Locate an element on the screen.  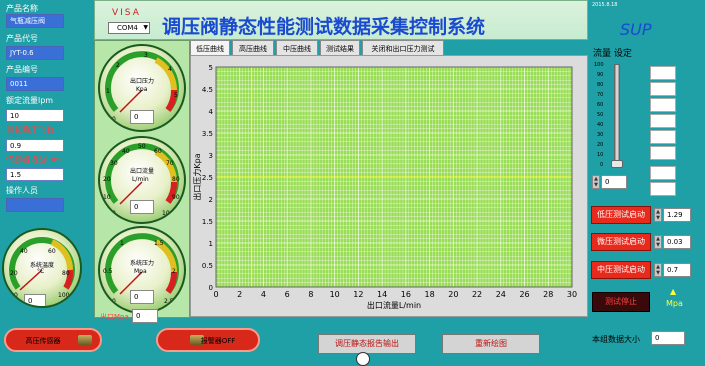
tab-close-outlet-pressure: 关闭和出口压力测试 is located at coordinates (403, 48).